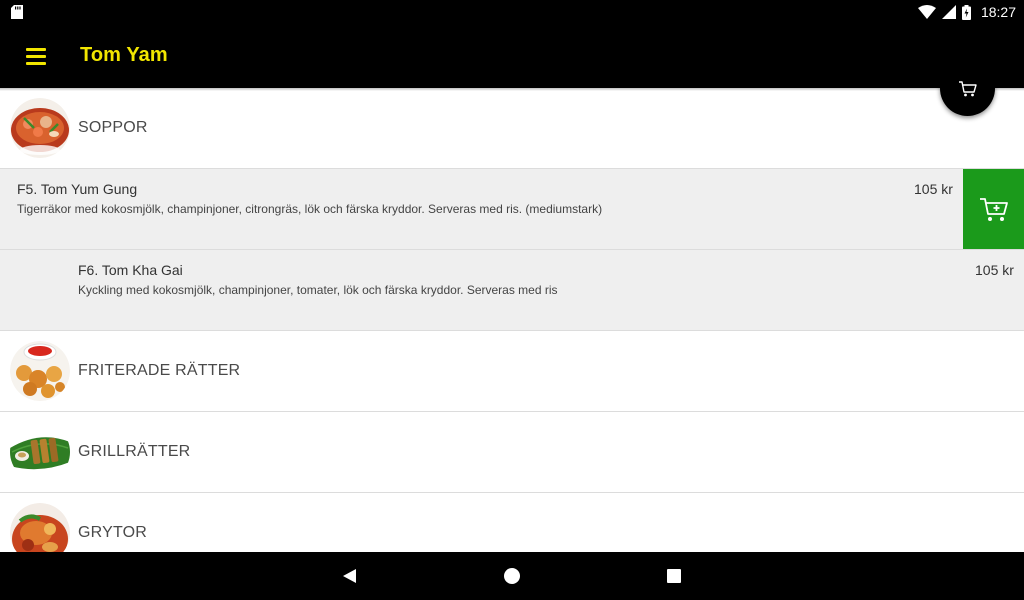  What do you see at coordinates (966, 12) in the screenshot?
I see `battery-charging-icon` at bounding box center [966, 12].